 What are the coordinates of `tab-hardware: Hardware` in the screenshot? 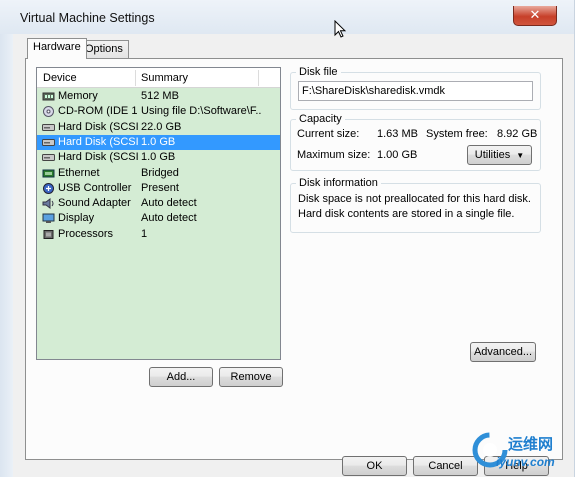 It's located at (57, 48).